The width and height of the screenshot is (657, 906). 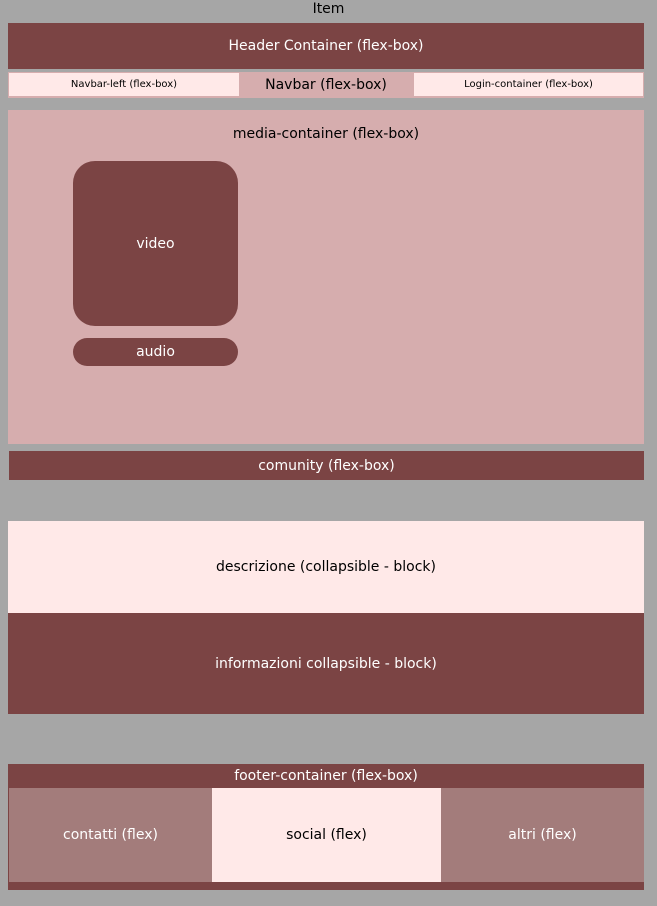 I want to click on descrizione-collapsible: descrizione (collapsible - block), so click(x=326, y=567).